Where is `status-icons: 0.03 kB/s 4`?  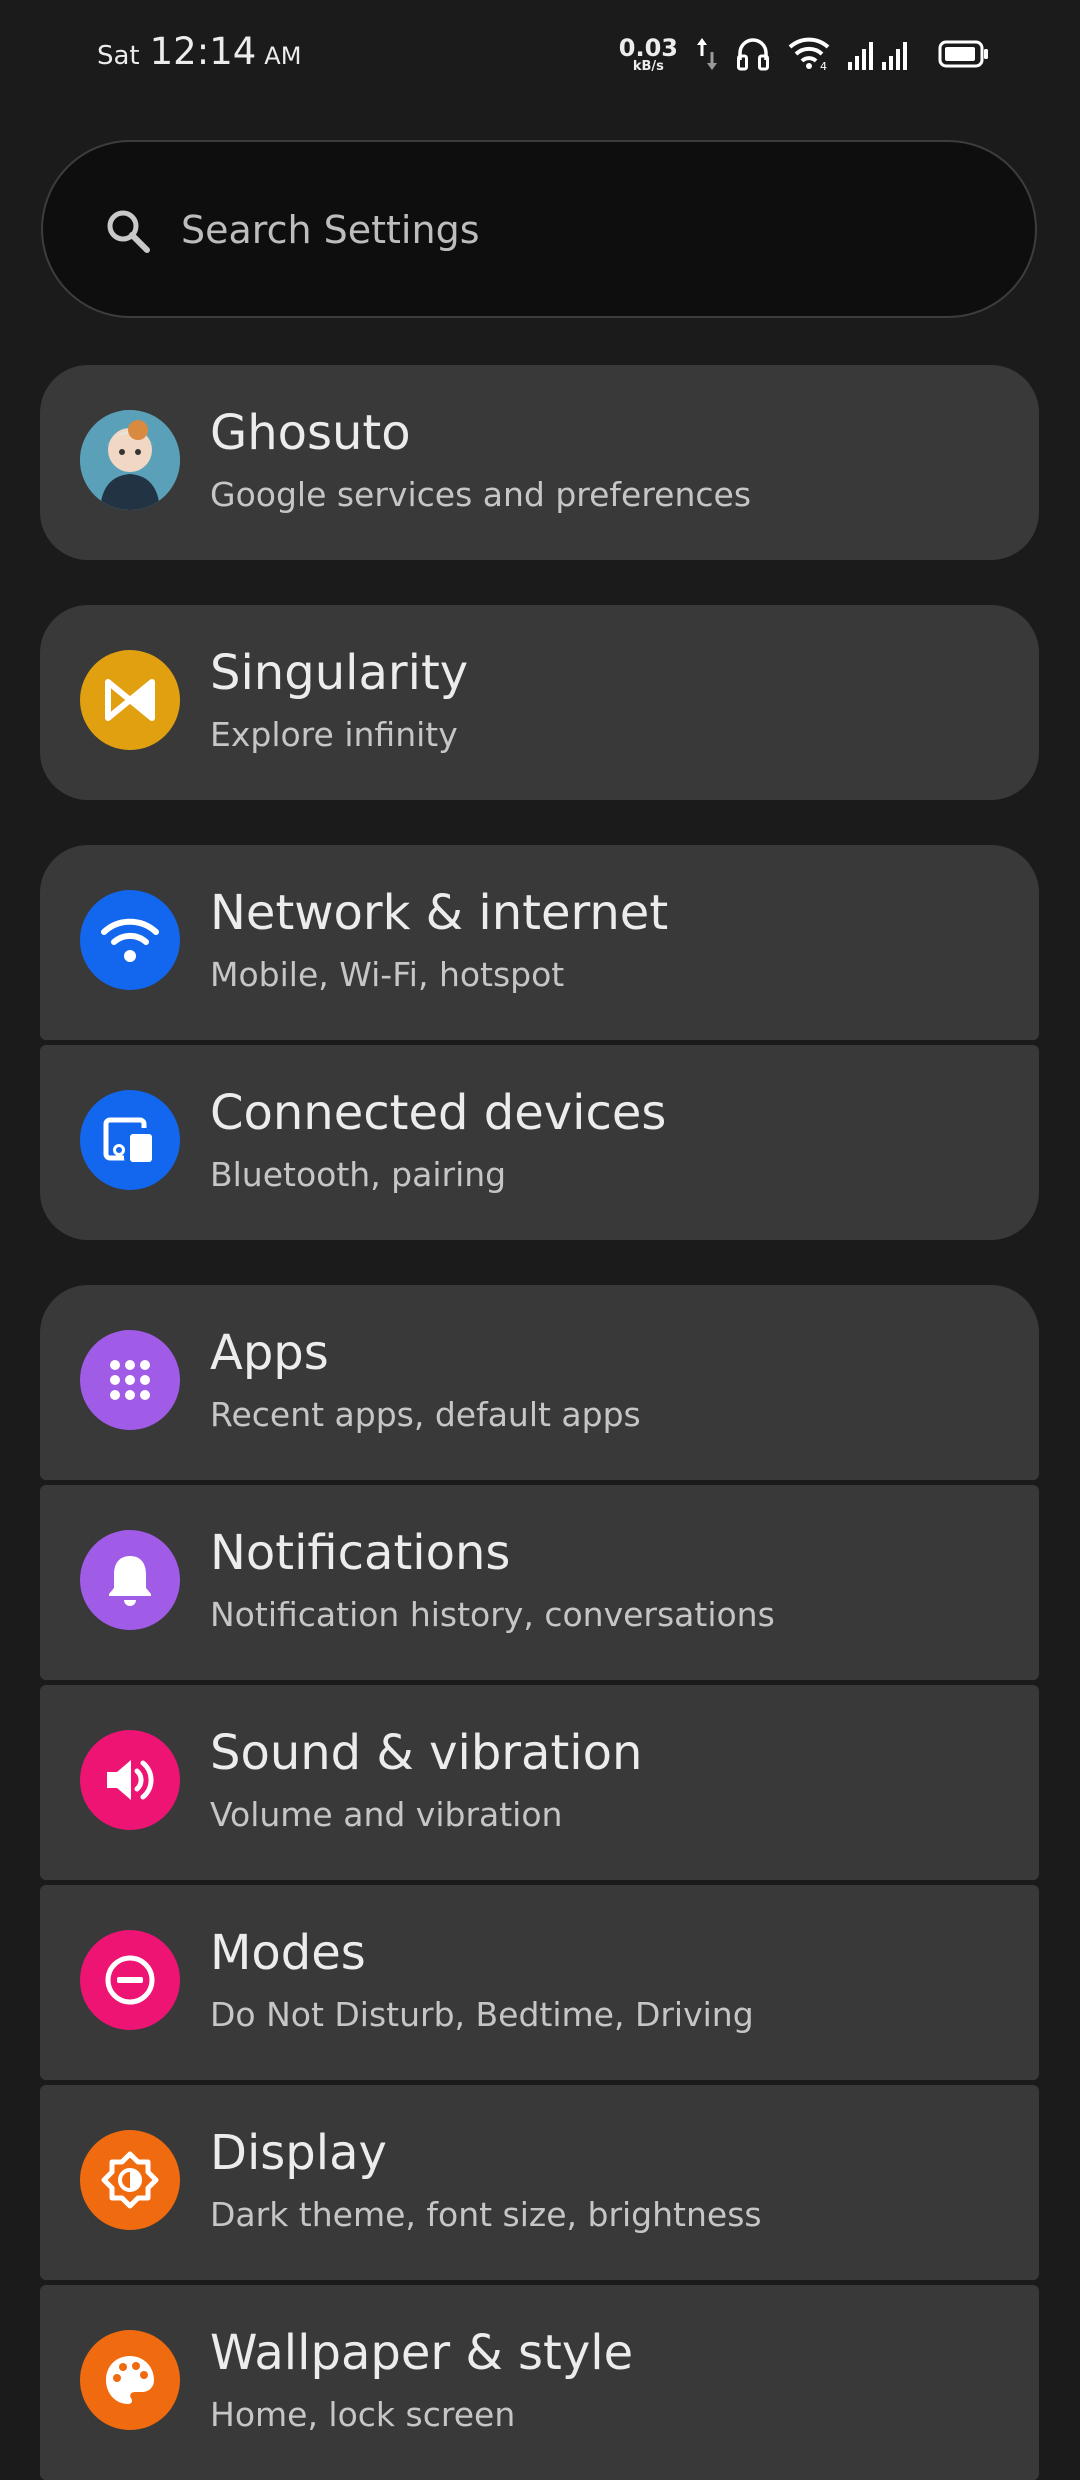
status-icons: 0.03 kB/s 4 is located at coordinates (804, 54).